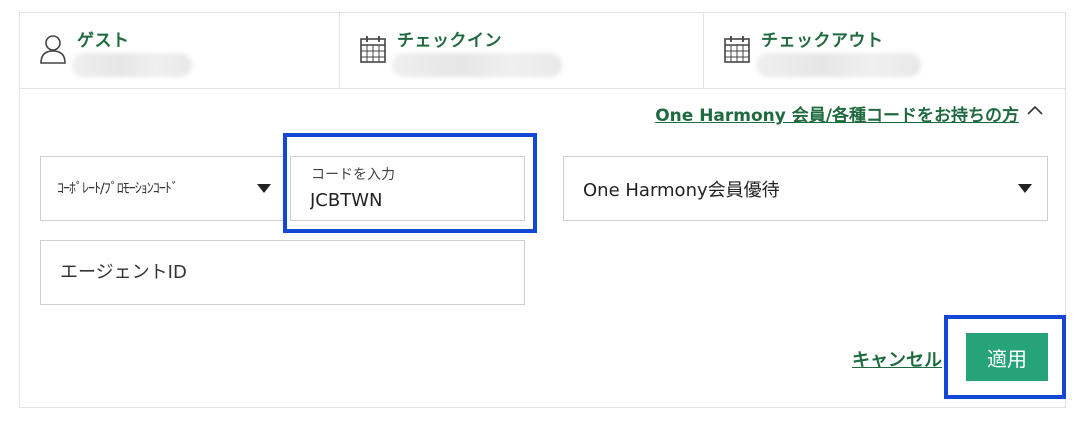 The image size is (1087, 438). What do you see at coordinates (1035, 111) in the screenshot?
I see `chevron-up-icon` at bounding box center [1035, 111].